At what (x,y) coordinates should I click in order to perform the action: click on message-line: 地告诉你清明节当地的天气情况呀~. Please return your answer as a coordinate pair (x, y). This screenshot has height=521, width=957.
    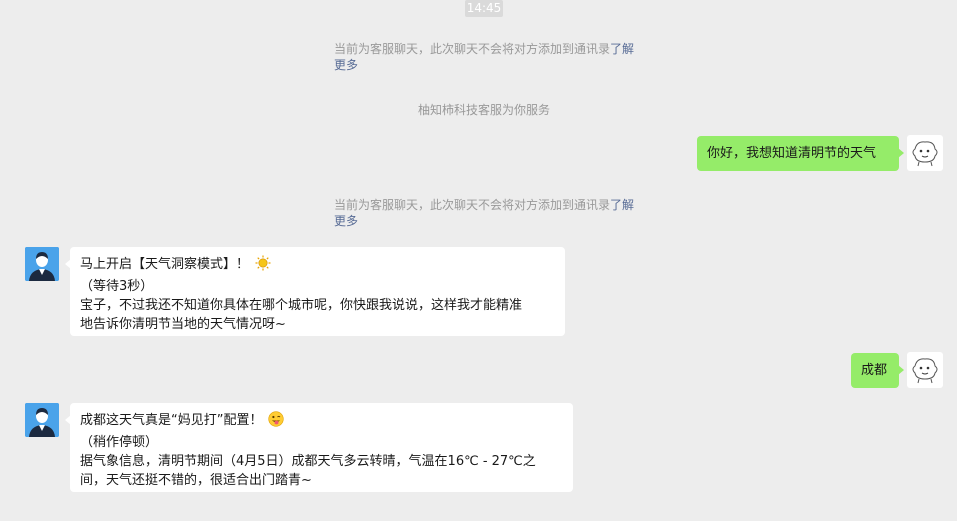
    Looking at the image, I should click on (183, 324).